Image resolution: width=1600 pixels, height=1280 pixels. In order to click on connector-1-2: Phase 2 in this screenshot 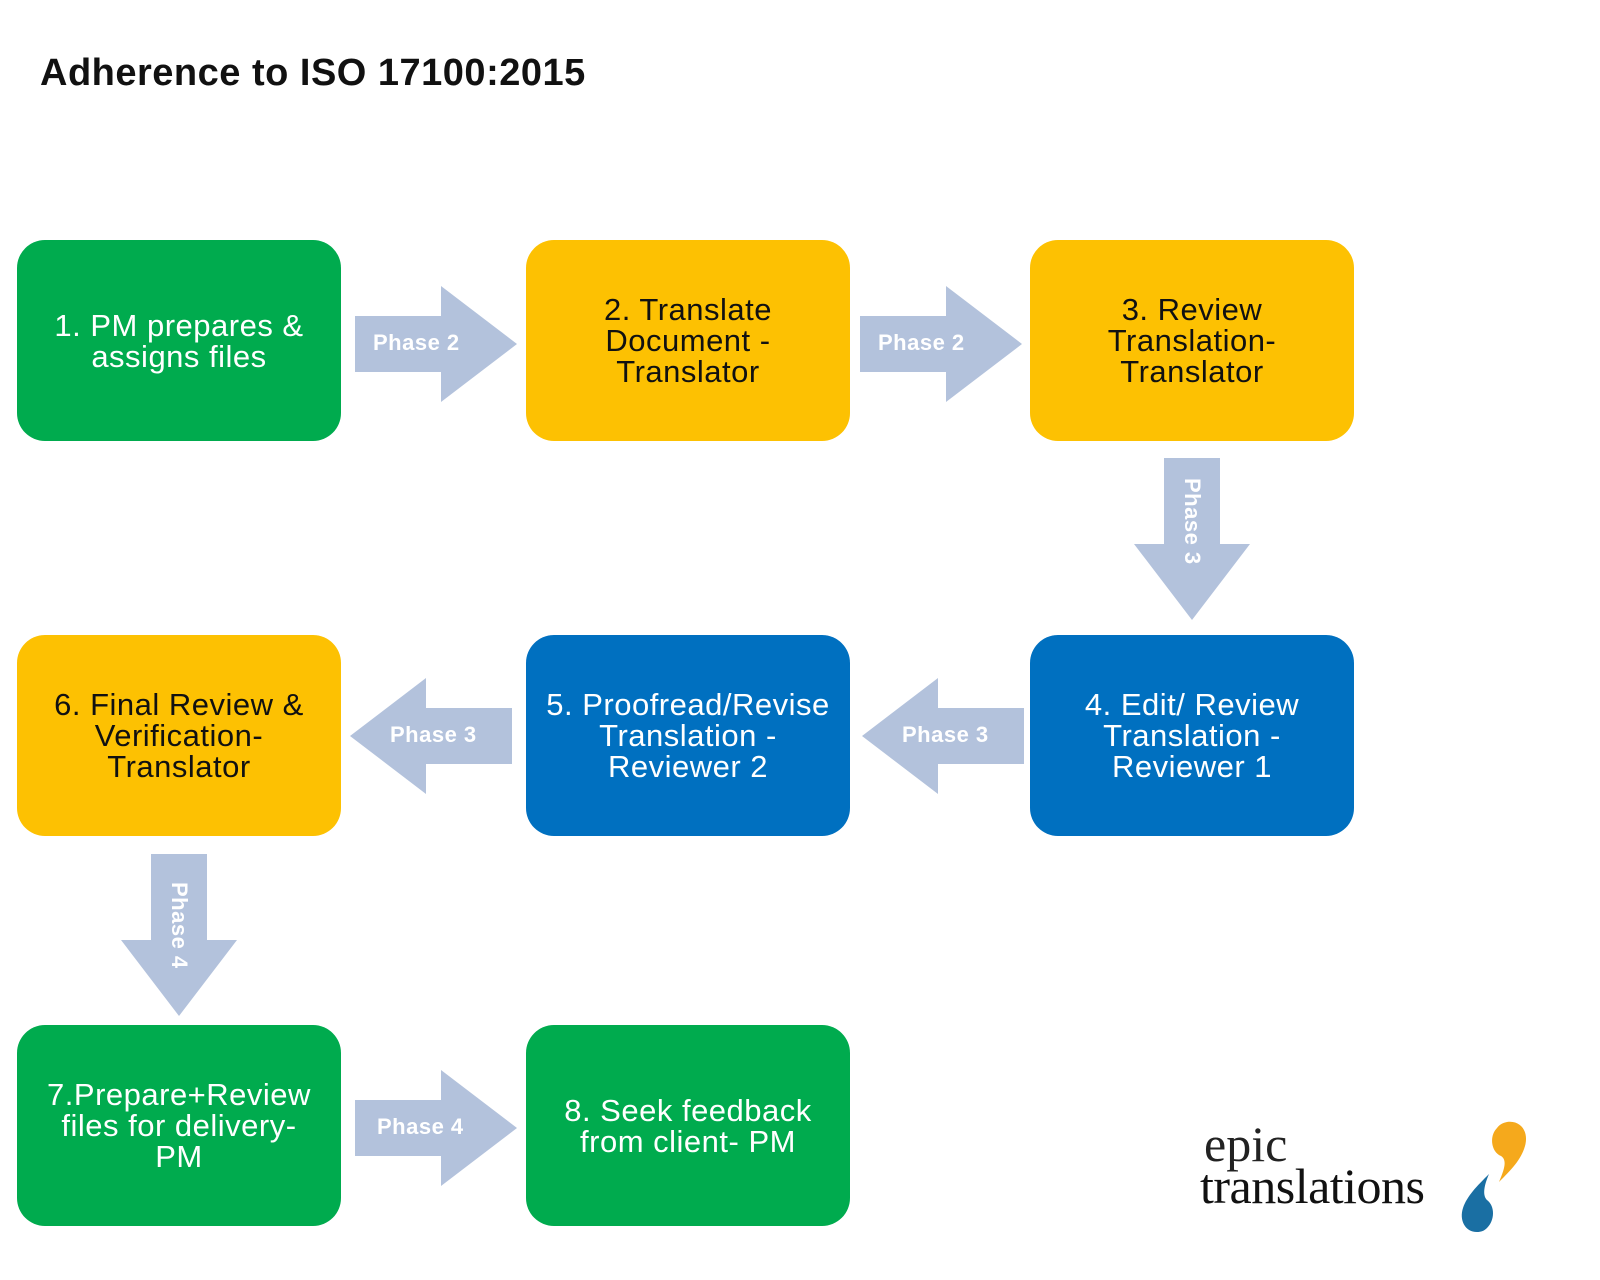, I will do `click(436, 344)`.